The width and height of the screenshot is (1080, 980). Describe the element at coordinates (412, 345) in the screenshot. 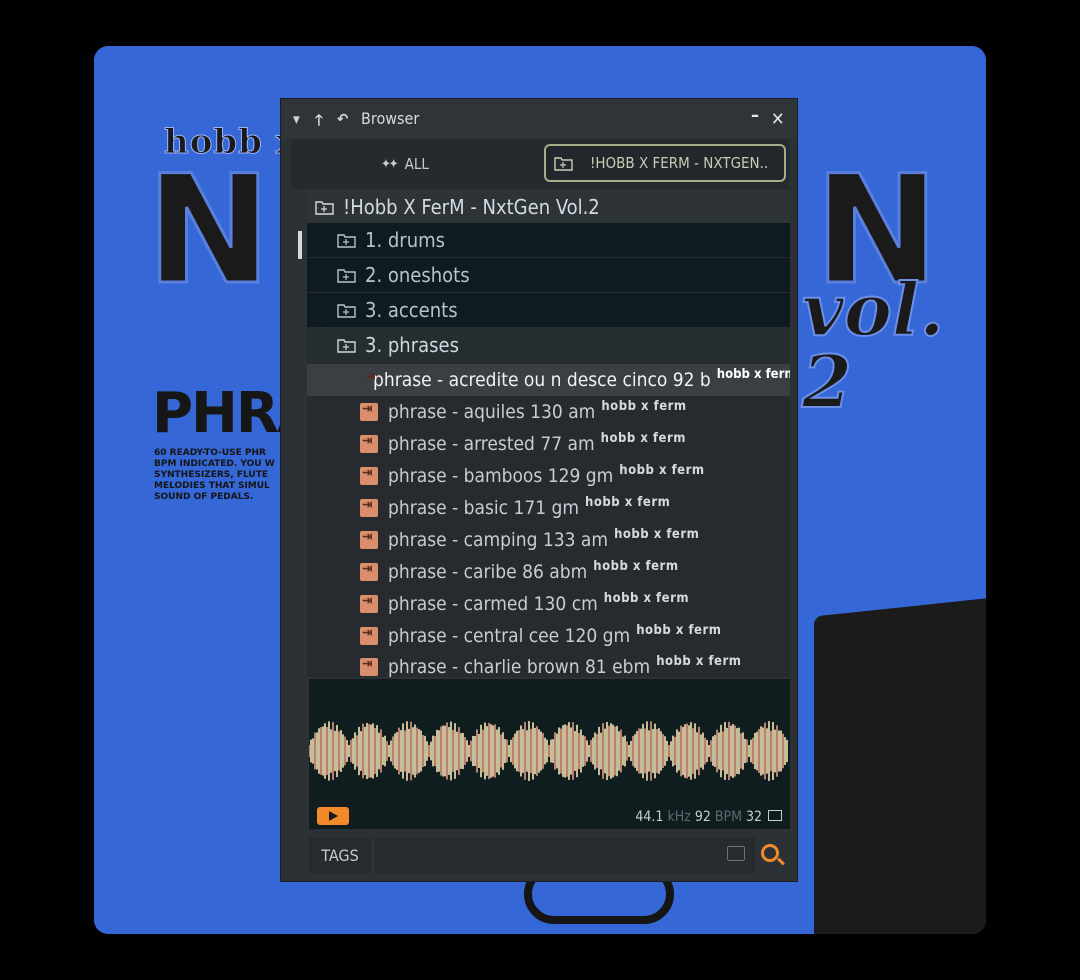

I see `tree-folder-label: 3. phrases` at that location.